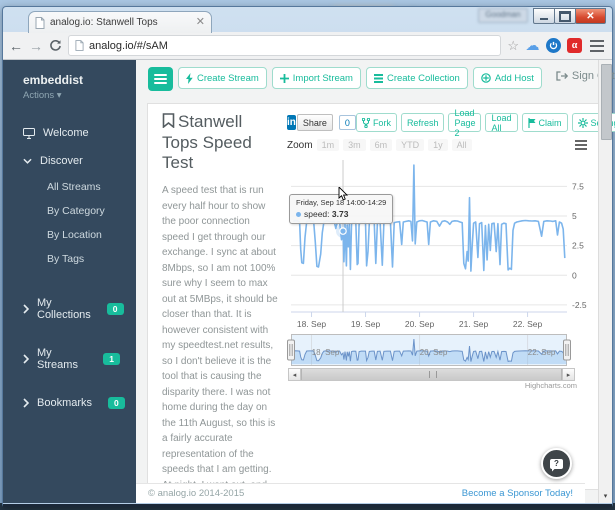 This screenshot has width=615, height=510. What do you see at coordinates (544, 122) in the screenshot?
I see `claim-button: Claim` at bounding box center [544, 122].